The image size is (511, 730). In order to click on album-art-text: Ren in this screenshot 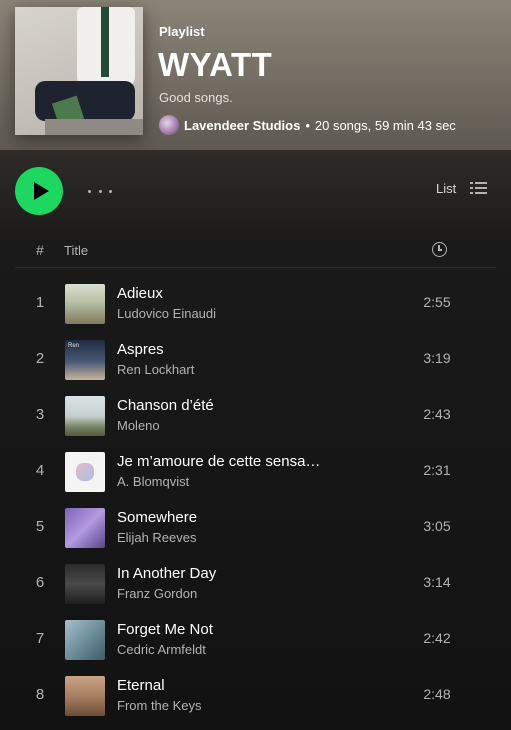, I will do `click(74, 346)`.